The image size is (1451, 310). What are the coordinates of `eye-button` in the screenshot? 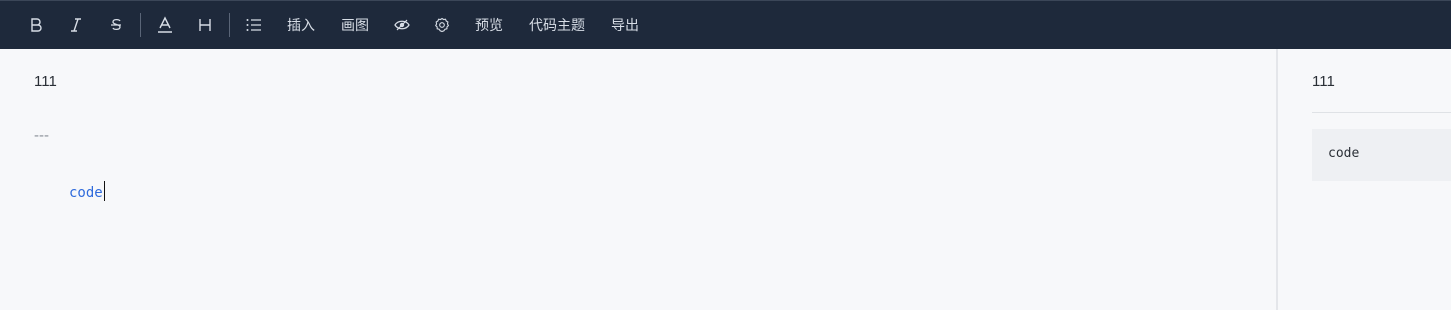 It's located at (402, 25).